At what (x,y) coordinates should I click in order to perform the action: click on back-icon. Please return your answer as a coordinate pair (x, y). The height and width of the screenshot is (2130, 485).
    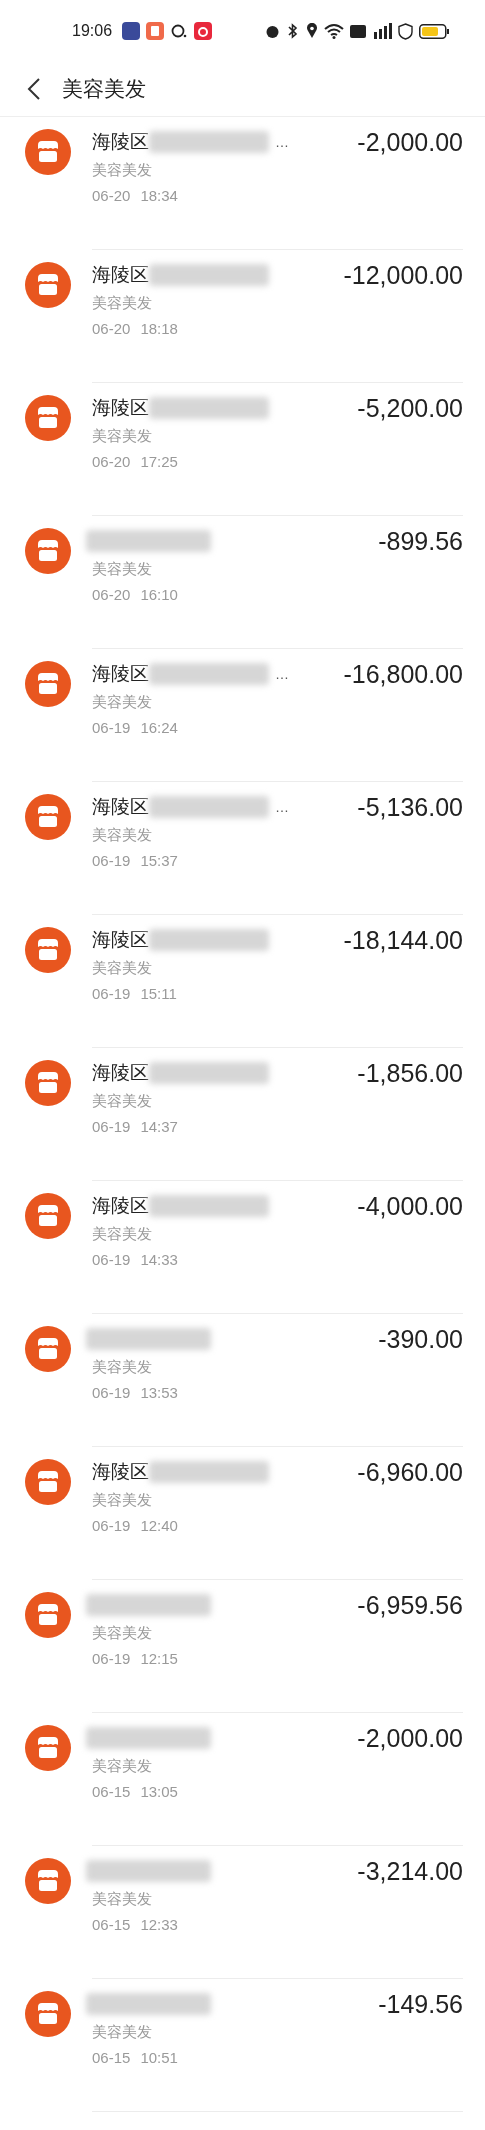
    Looking at the image, I should click on (34, 89).